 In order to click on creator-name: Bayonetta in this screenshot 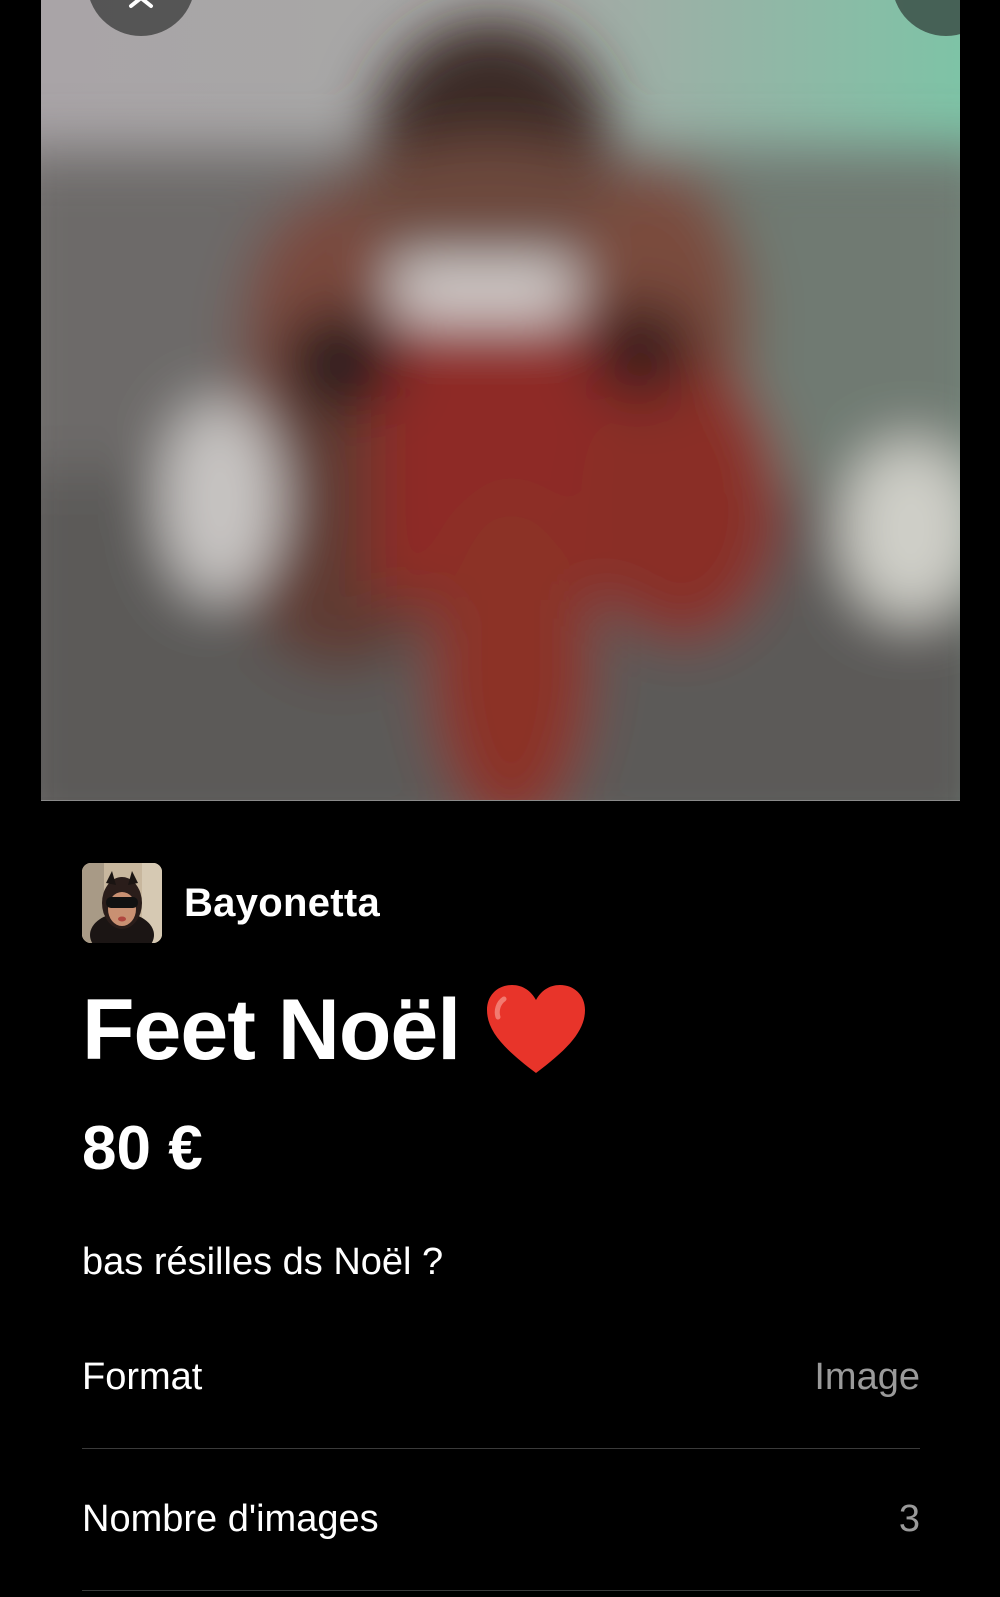, I will do `click(282, 903)`.